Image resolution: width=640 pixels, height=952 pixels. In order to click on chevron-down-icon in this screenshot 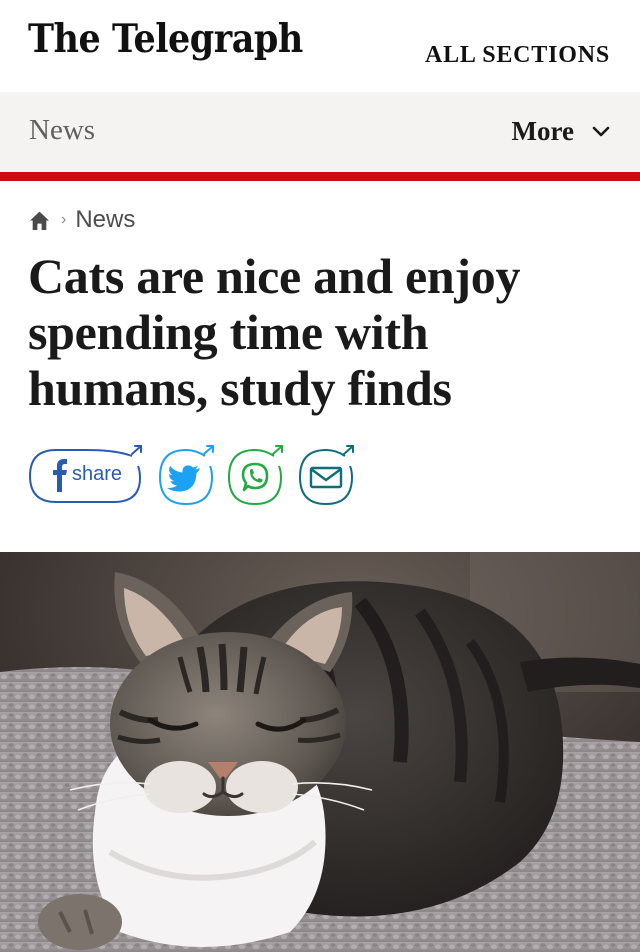, I will do `click(601, 131)`.